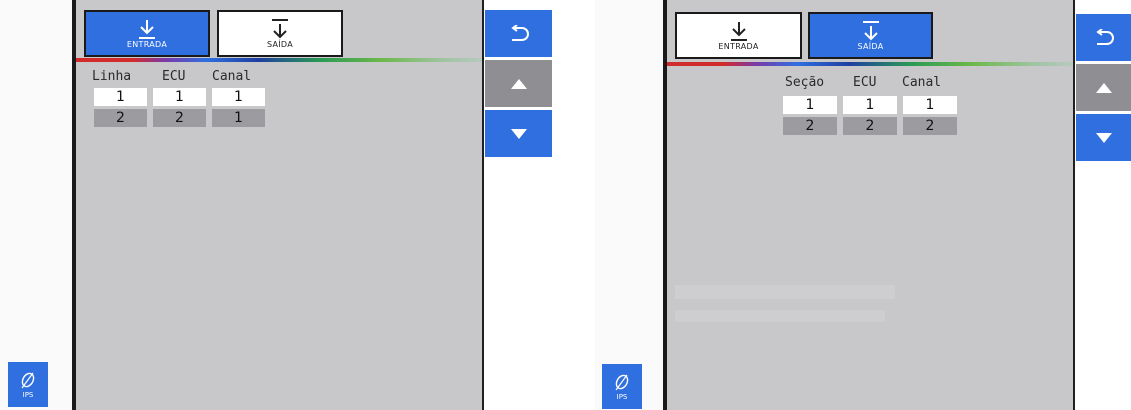 This screenshot has height=410, width=1131. Describe the element at coordinates (112, 76) in the screenshot. I see `column-header: Linha` at that location.